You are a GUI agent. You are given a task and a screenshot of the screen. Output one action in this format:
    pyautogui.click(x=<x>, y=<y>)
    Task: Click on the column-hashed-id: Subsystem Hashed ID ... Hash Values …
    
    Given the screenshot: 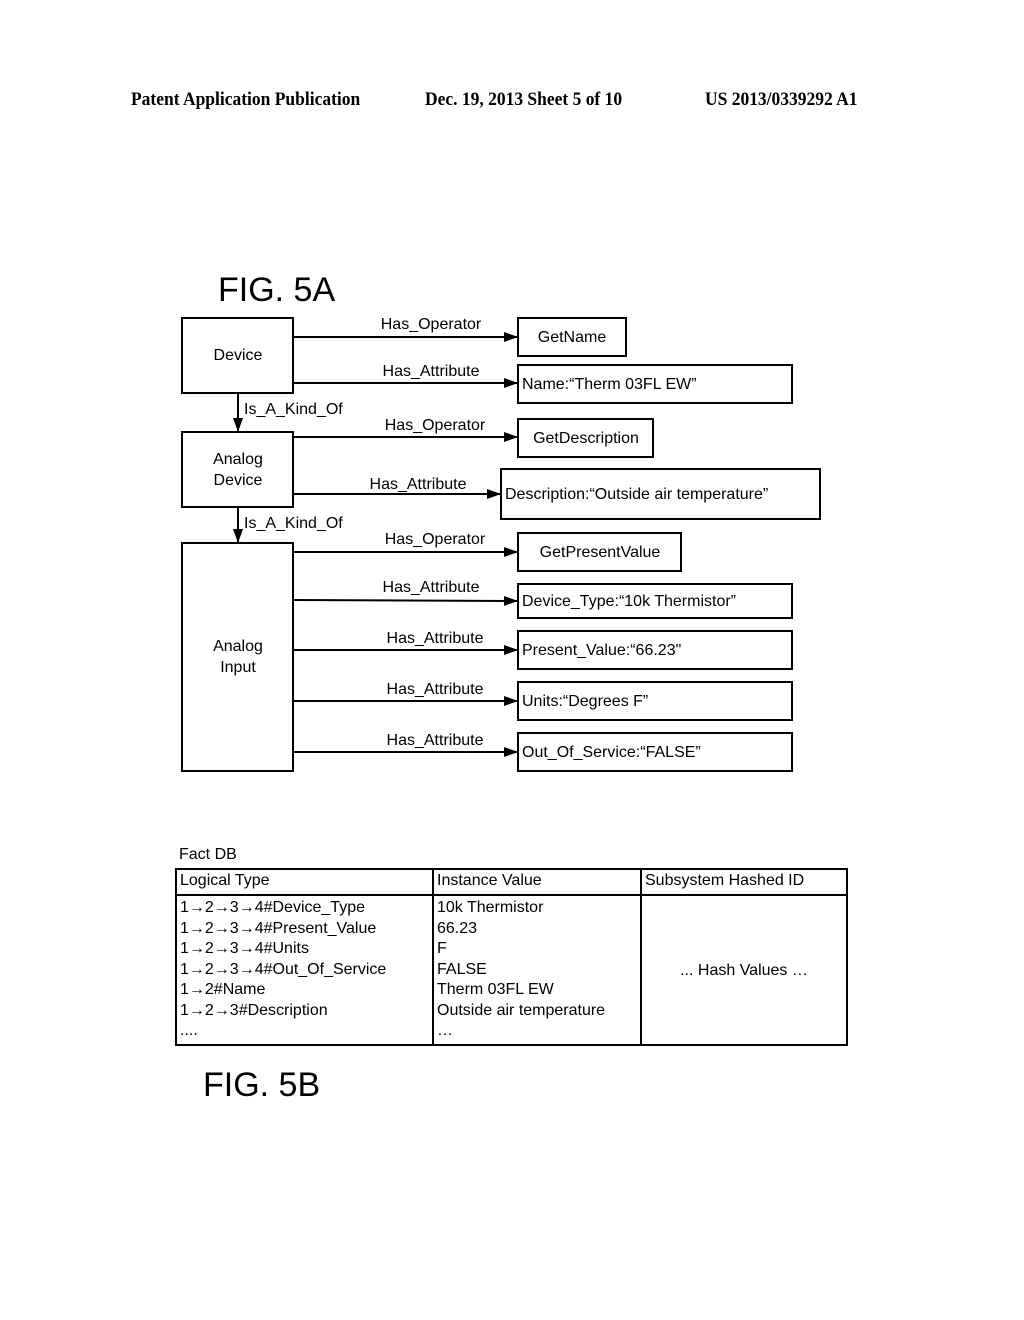 What is the action you would take?
    pyautogui.click(x=744, y=957)
    